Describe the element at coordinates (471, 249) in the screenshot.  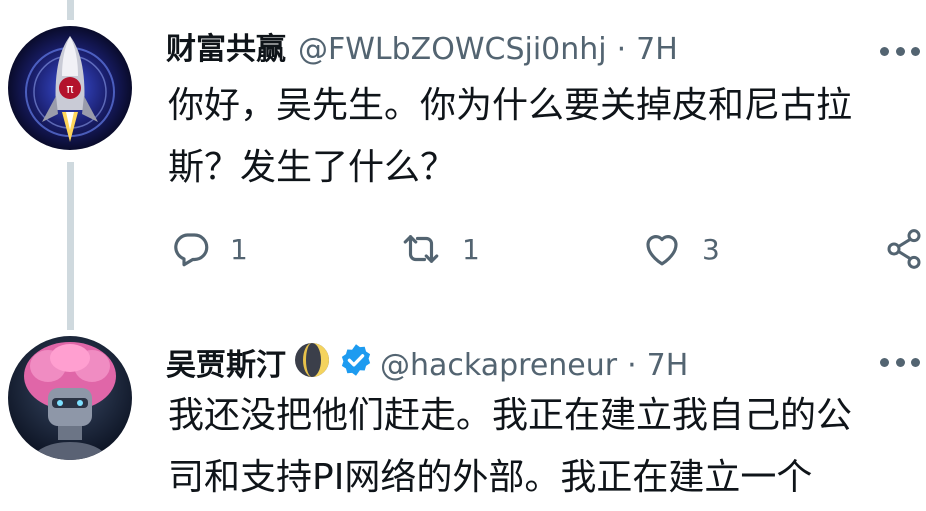
I see `retweet-count: 1` at that location.